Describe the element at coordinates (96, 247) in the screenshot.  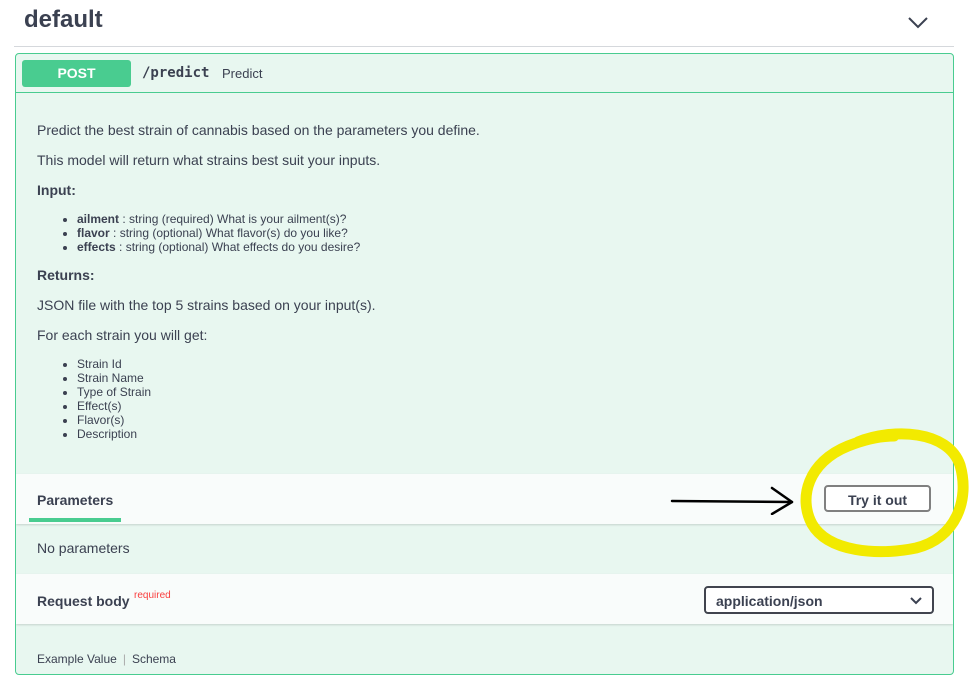
I see `input-name: effects` at that location.